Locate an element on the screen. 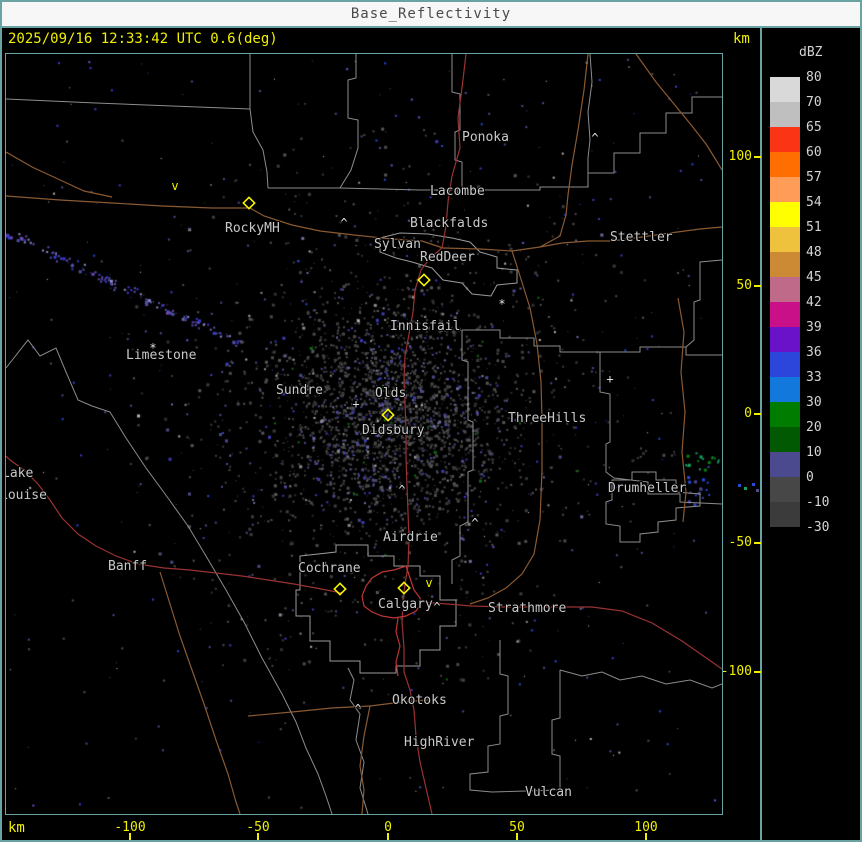 This screenshot has height=842, width=862. scan-timestamp: 2025/09/16 12:33:42 UTC 0.6(deg) is located at coordinates (143, 39).